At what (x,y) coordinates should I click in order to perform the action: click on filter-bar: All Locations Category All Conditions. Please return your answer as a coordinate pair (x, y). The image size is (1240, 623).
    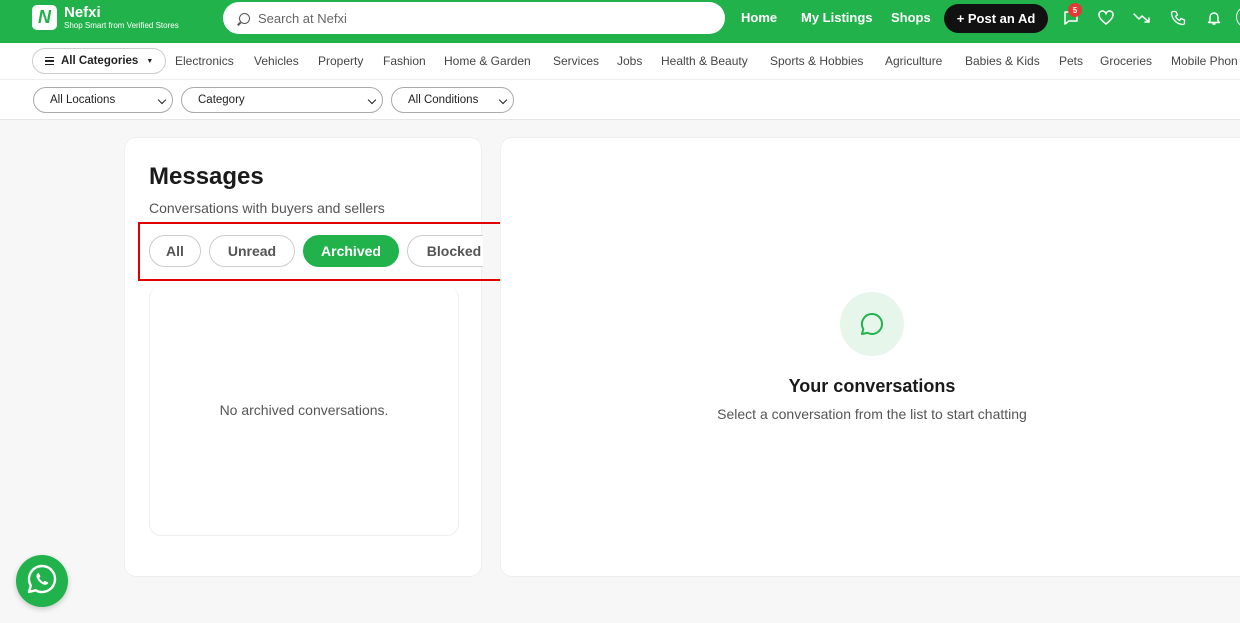
    Looking at the image, I should click on (620, 100).